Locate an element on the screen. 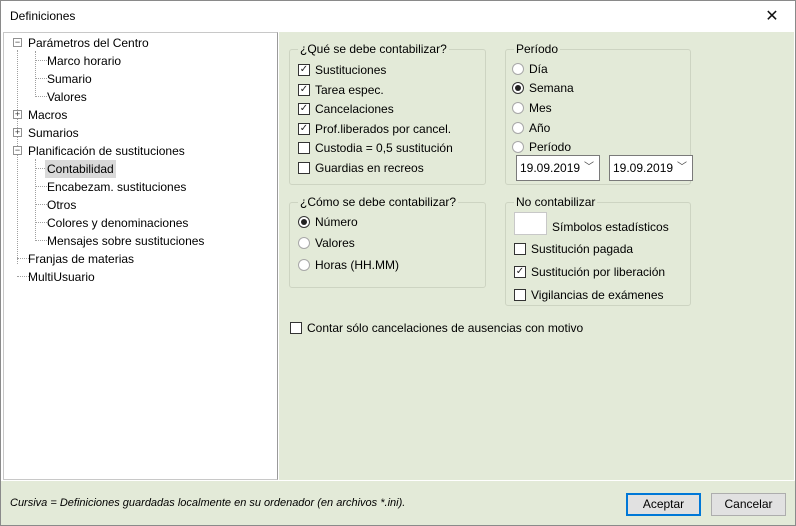  guardias-en-recreos-checkbox: Guardias en recreos is located at coordinates (361, 168).